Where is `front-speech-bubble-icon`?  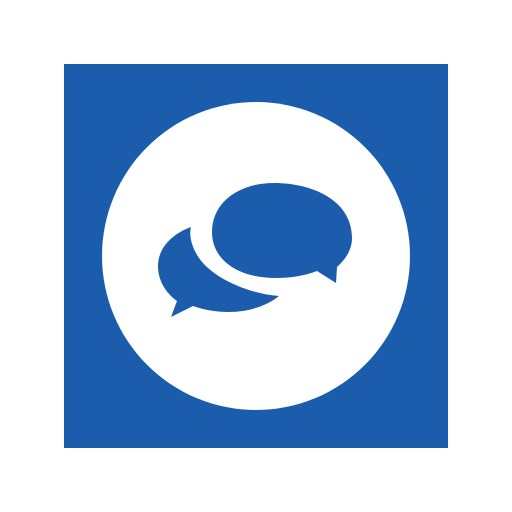
front-speech-bubble-icon is located at coordinates (282, 233).